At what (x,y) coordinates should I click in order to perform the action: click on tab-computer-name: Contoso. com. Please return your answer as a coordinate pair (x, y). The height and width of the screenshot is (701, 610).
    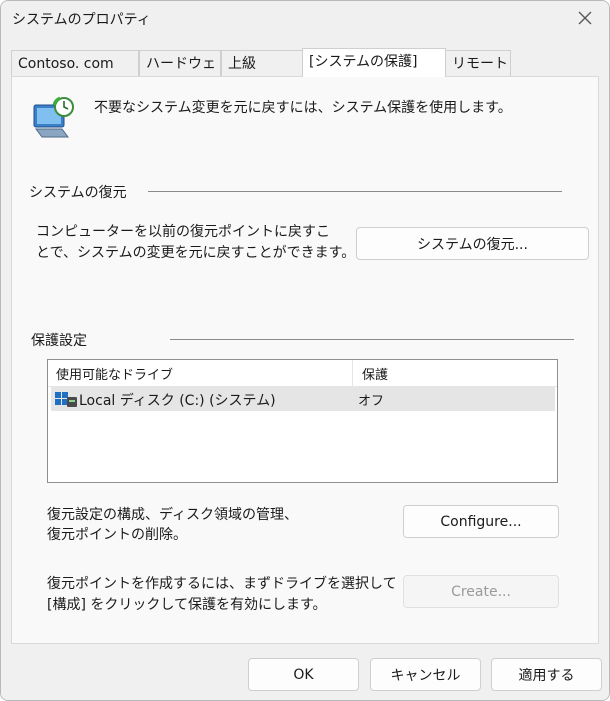
    Looking at the image, I should click on (75, 63).